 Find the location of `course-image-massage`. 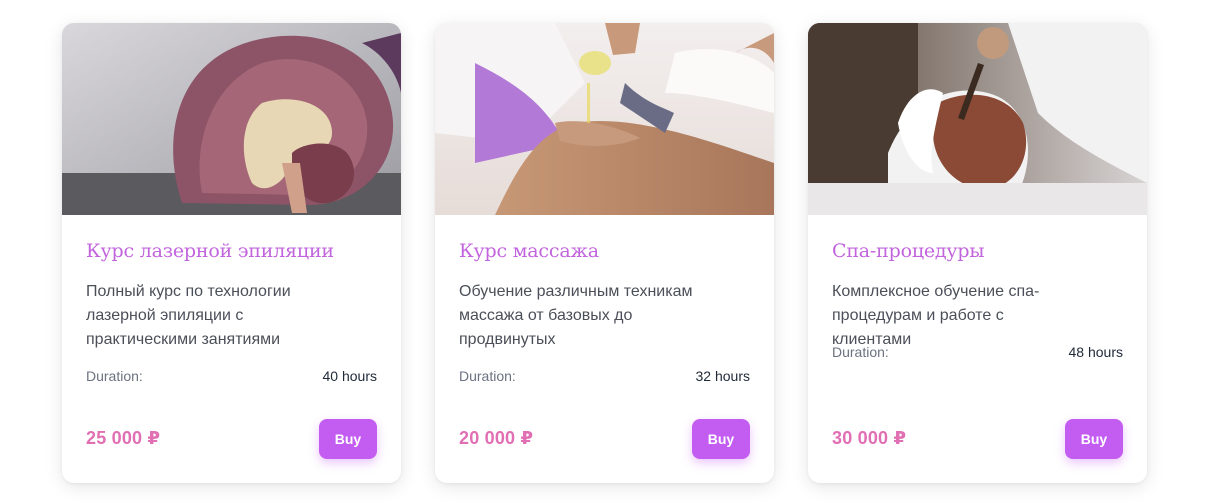

course-image-massage is located at coordinates (604, 119).